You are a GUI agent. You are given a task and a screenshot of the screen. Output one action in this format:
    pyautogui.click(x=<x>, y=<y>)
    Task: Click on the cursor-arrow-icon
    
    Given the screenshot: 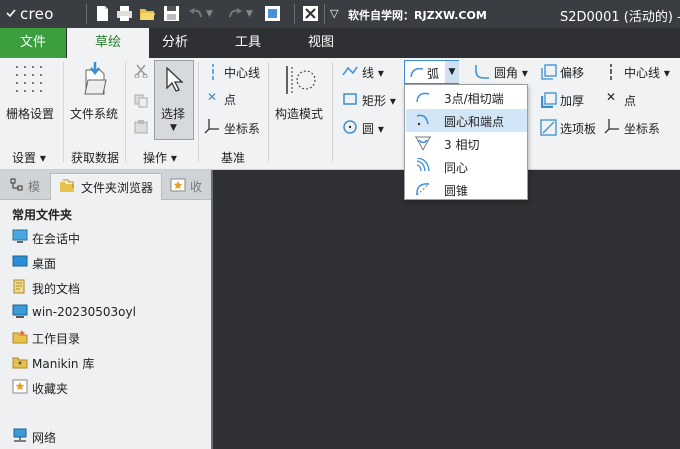 What is the action you would take?
    pyautogui.click(x=175, y=79)
    